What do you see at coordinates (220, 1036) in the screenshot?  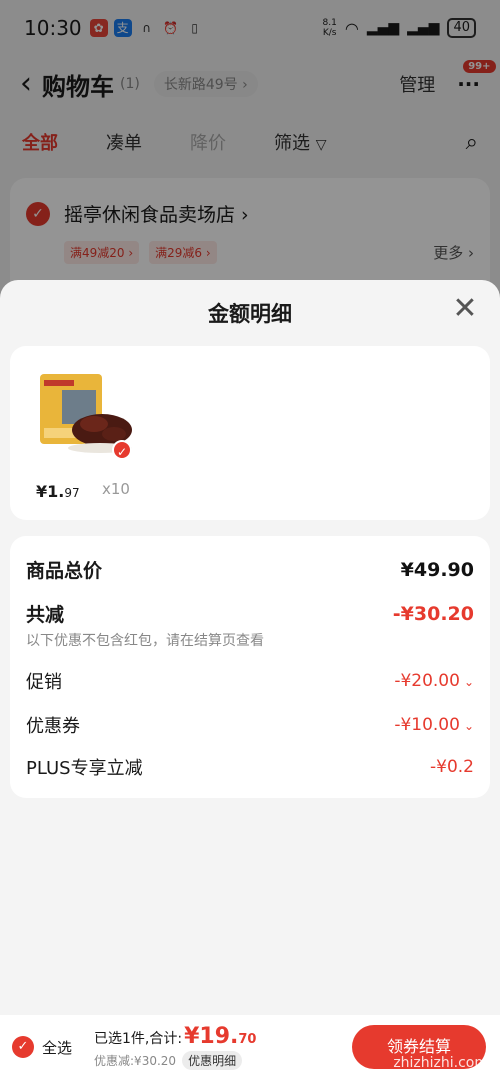 I see `grand-total: ¥19.70` at bounding box center [220, 1036].